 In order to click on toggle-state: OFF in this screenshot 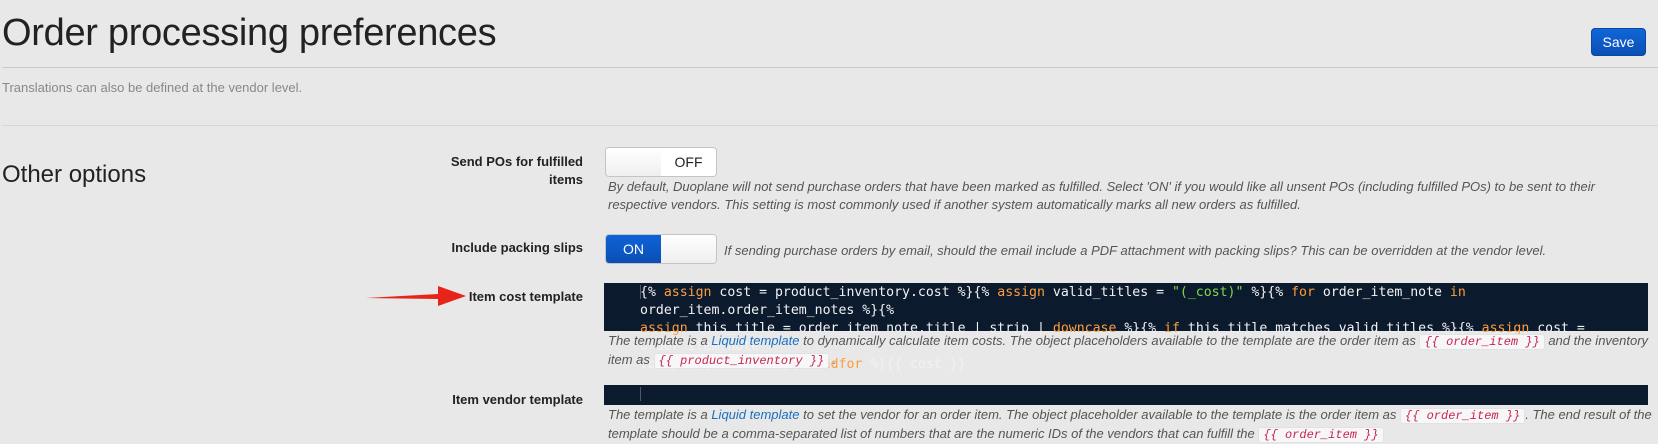, I will do `click(688, 162)`.